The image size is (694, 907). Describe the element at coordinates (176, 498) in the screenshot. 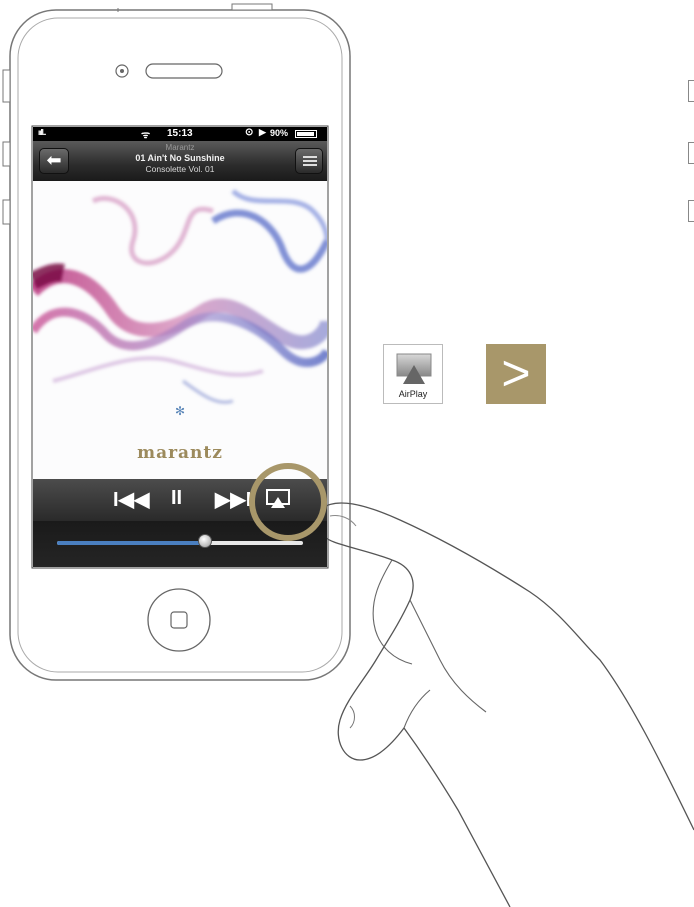

I see `pause-button: II` at that location.